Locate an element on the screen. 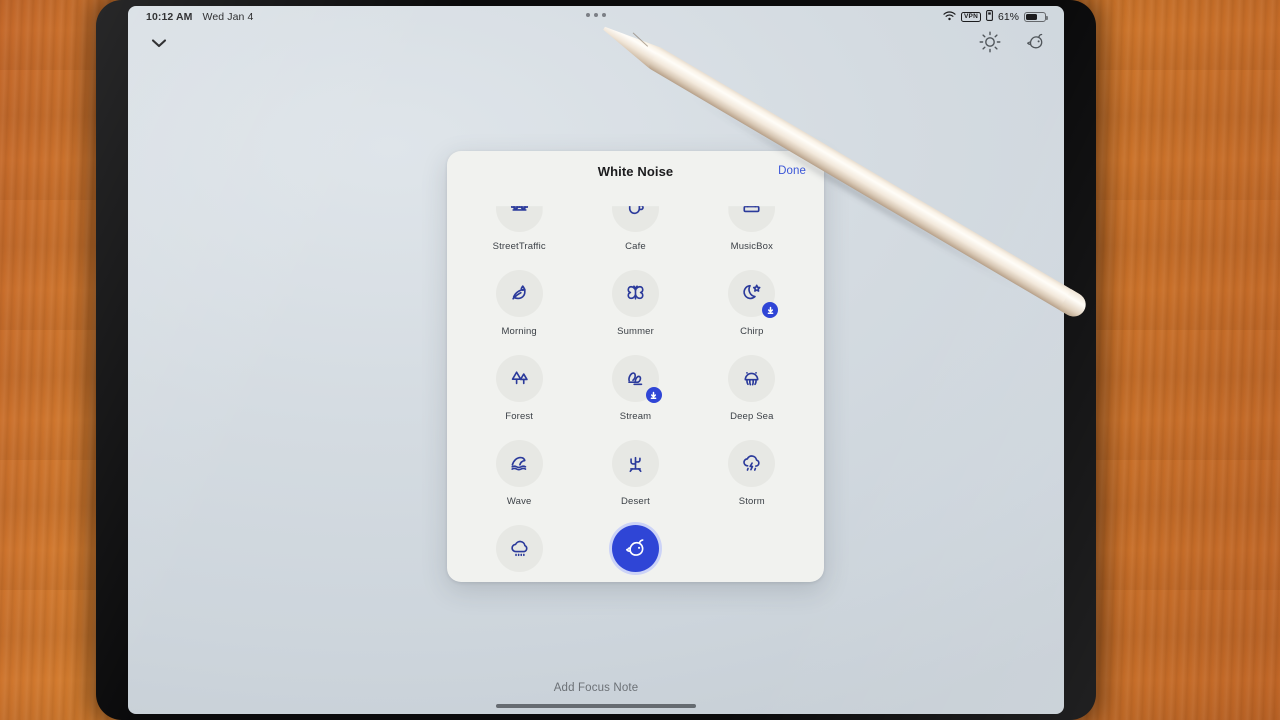 The height and width of the screenshot is (720, 1280). sound-item-streettraffic: StreetTraffic is located at coordinates (519, 221).